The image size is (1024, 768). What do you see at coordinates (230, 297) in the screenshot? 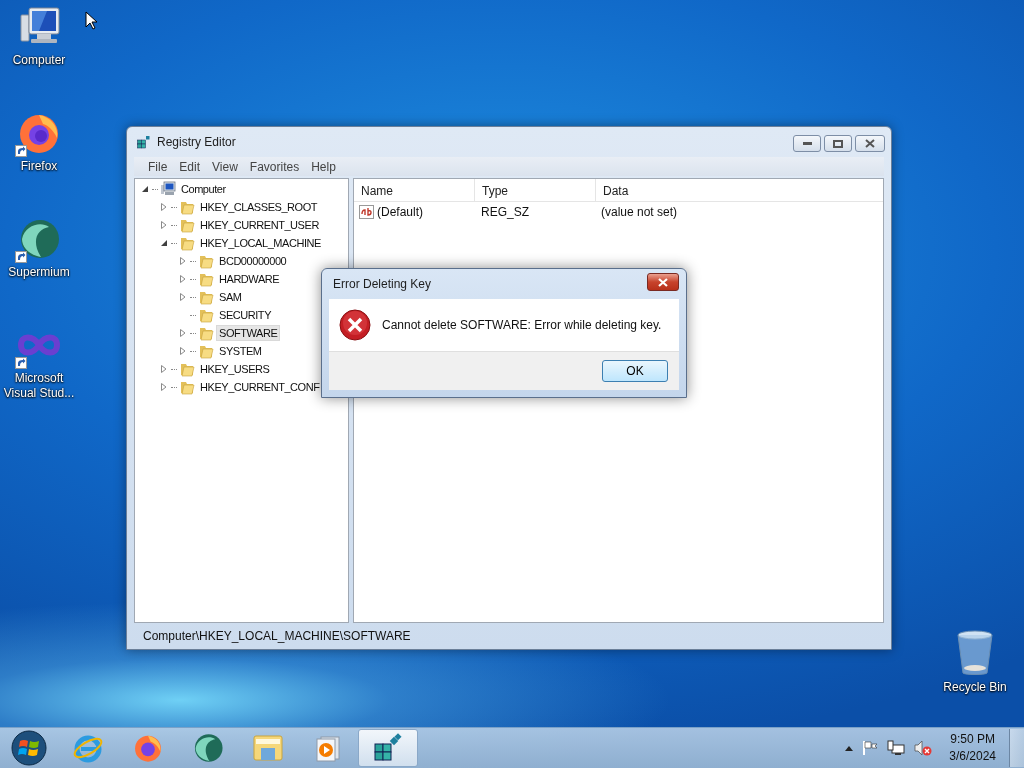
I see `tree-item: SAM` at bounding box center [230, 297].